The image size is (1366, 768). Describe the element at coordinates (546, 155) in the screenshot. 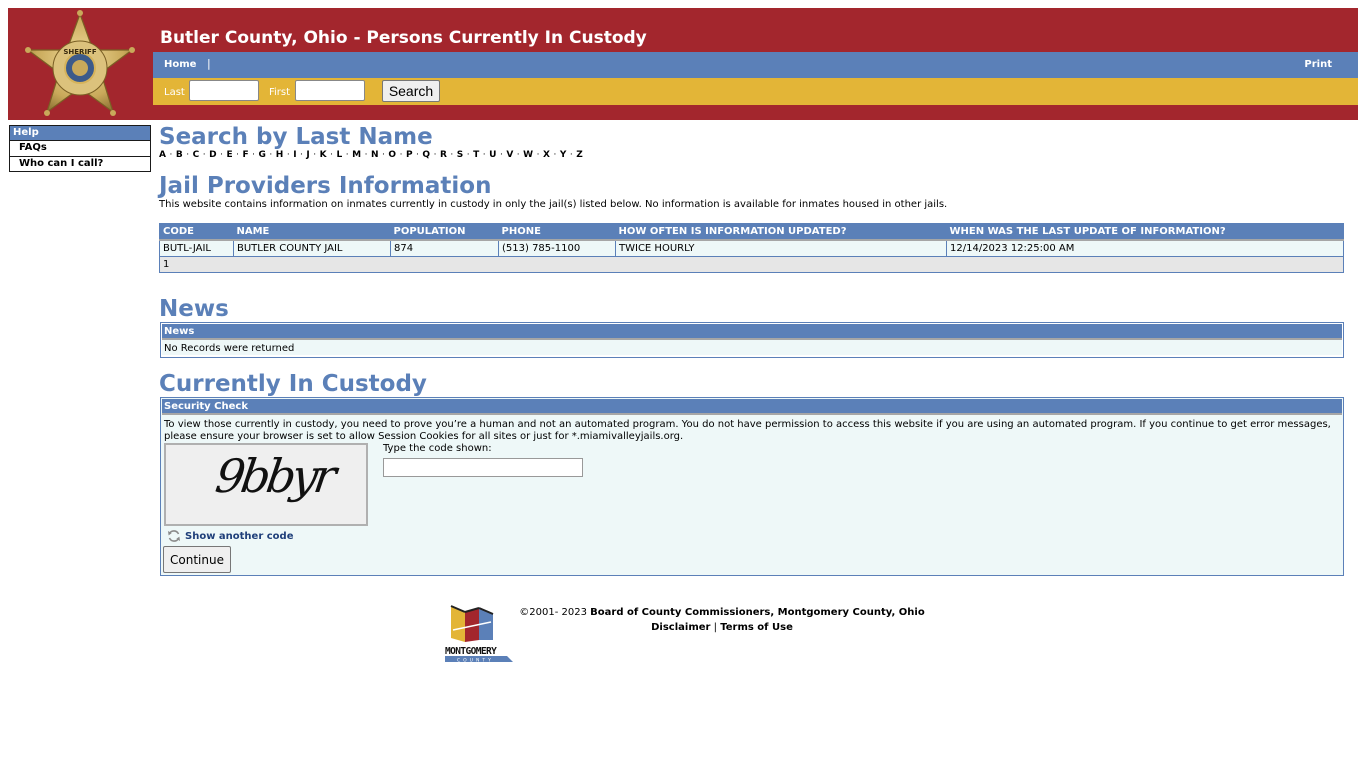

I see `letter-link-x: X` at that location.